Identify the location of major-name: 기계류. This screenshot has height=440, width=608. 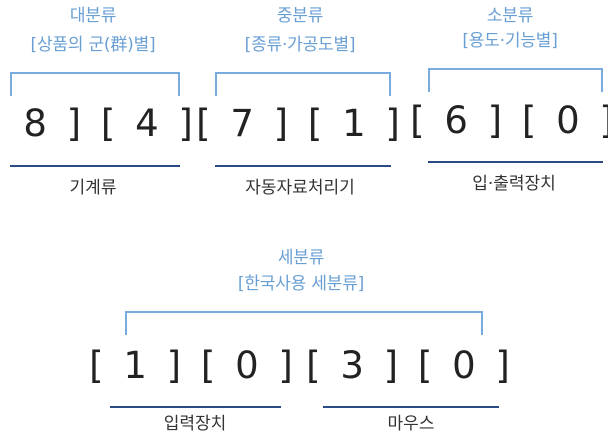
(93, 188).